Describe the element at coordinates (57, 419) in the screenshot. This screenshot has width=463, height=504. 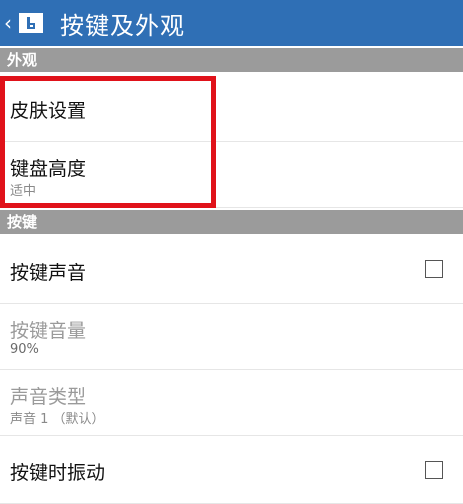
I see `setting-value-sound-type: 声音 1 （默认）` at that location.